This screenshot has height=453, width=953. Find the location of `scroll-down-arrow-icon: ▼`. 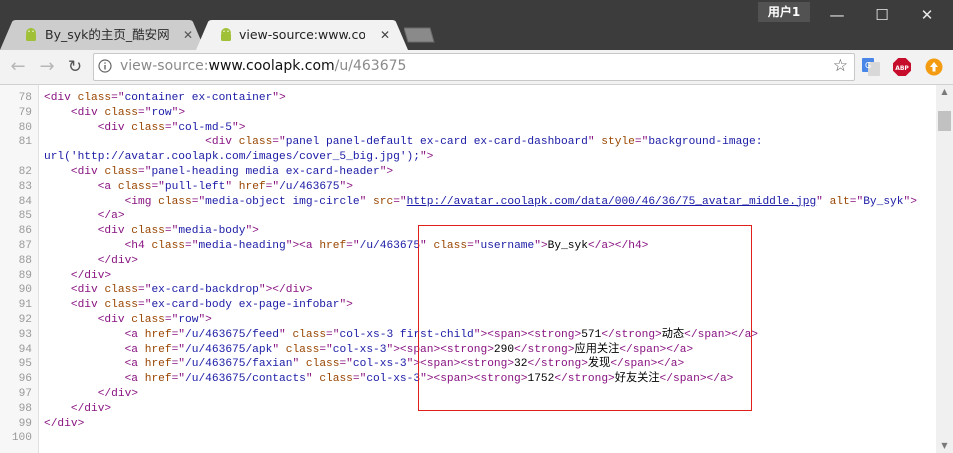

scroll-down-arrow-icon: ▼ is located at coordinates (944, 446).